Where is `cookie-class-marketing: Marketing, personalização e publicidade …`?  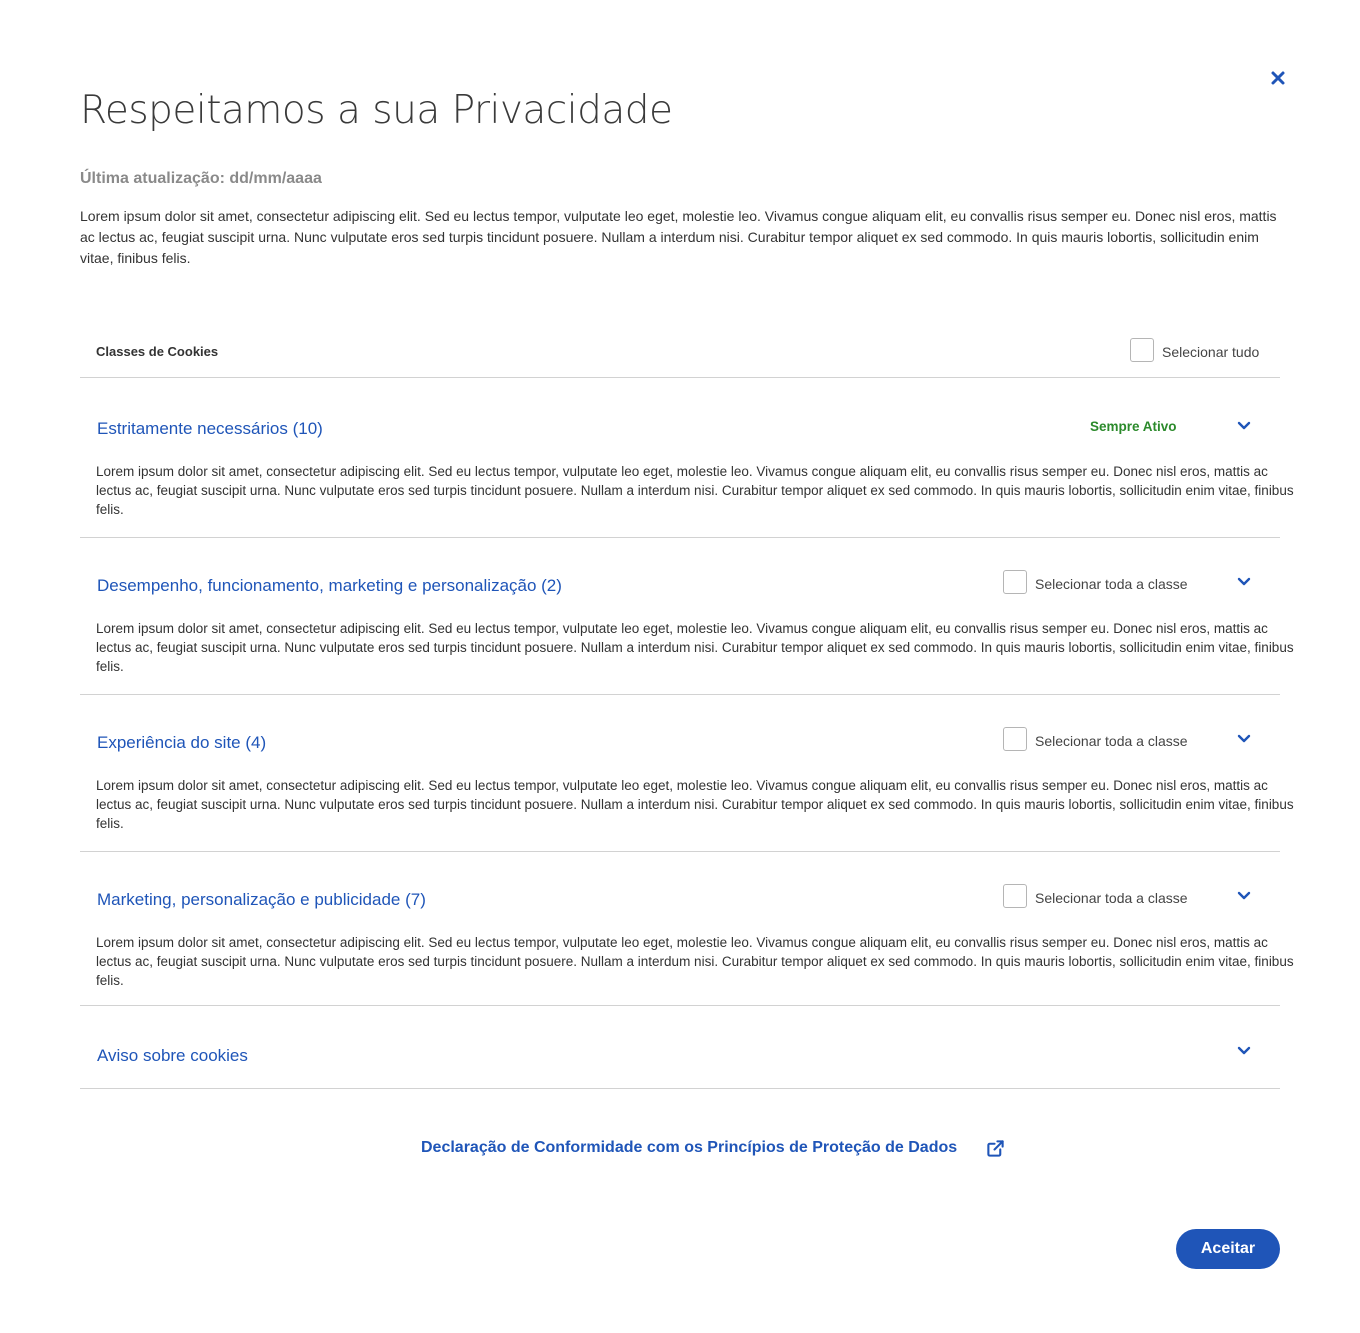
cookie-class-marketing: Marketing, personalização e publicidade … is located at coordinates (687, 929).